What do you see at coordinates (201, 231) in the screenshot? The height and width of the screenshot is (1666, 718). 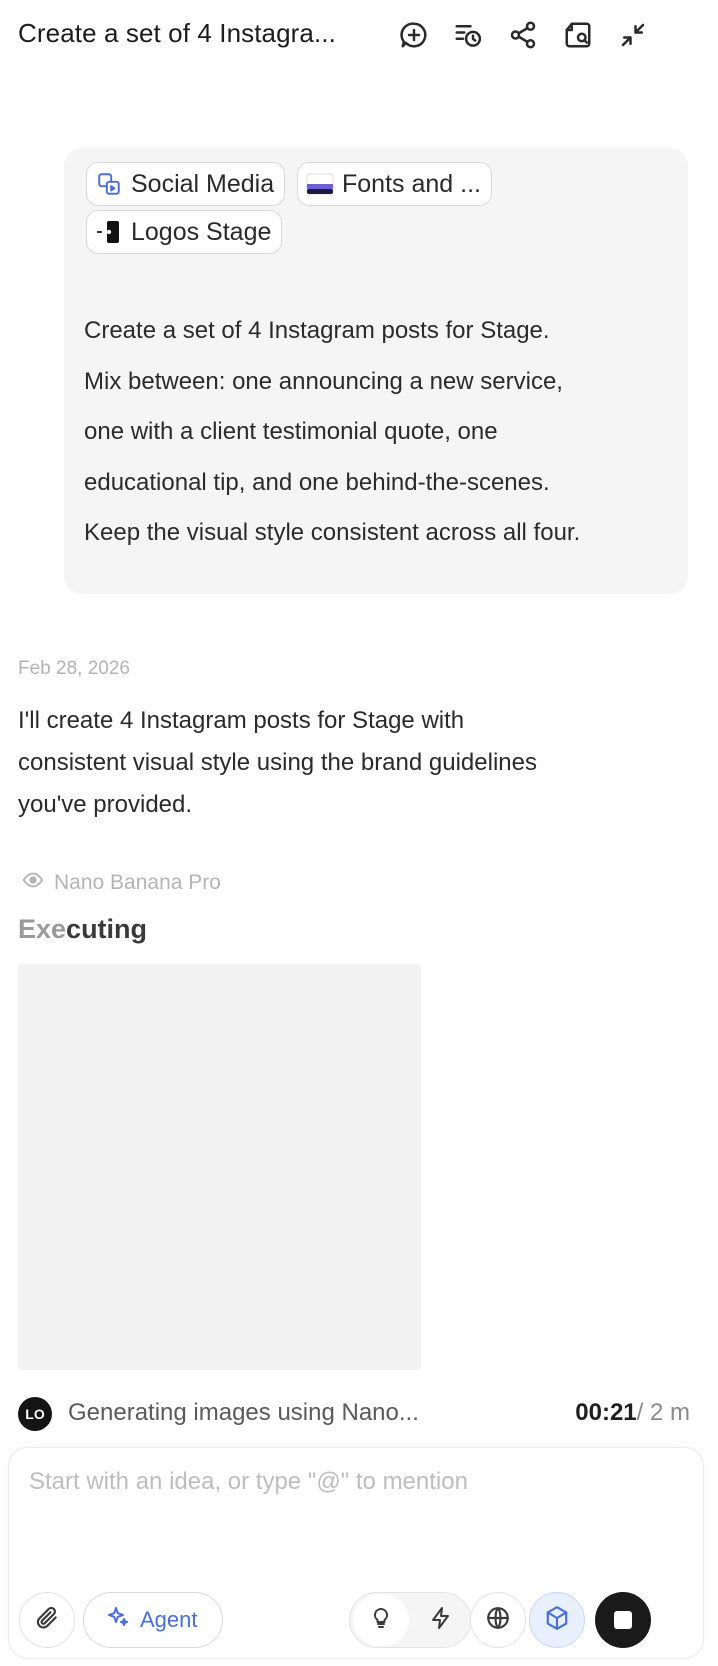 I see `chip-label: Logos Stage` at bounding box center [201, 231].